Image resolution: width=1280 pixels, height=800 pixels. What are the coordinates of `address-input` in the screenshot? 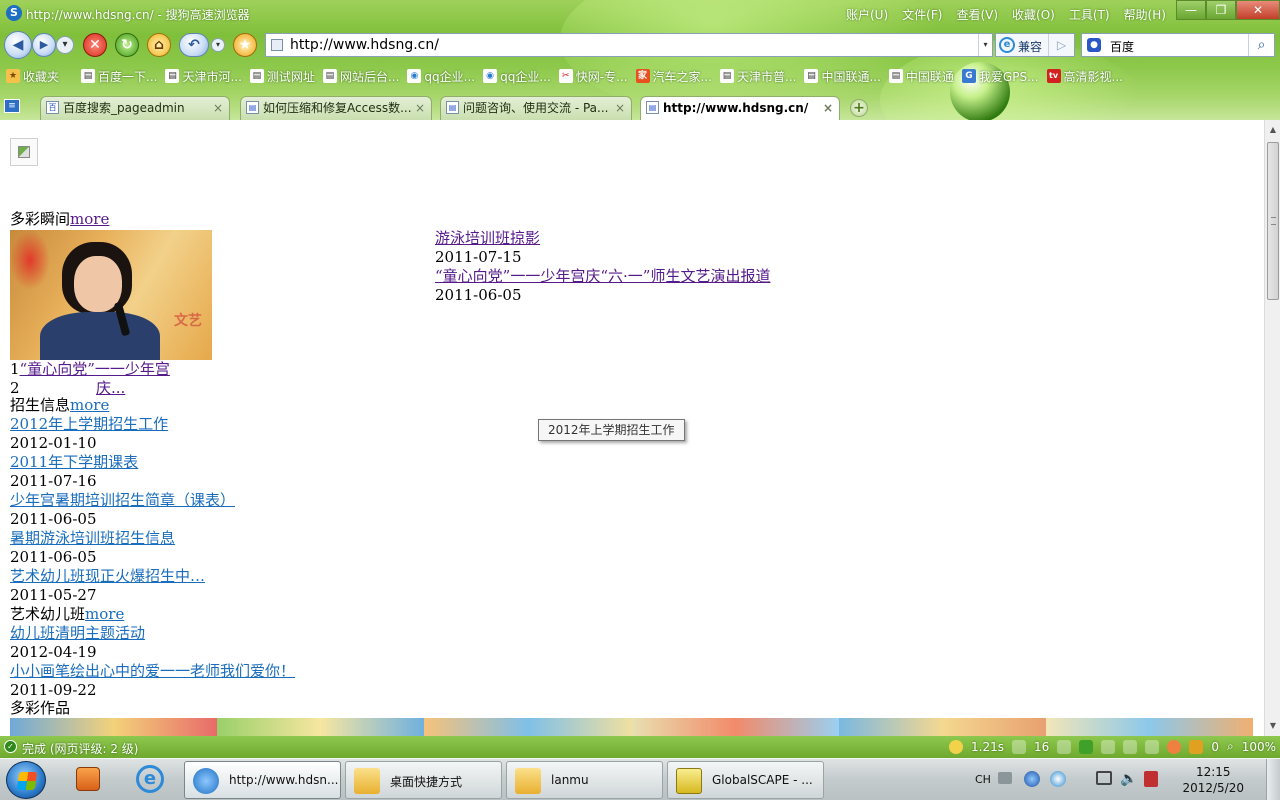 It's located at (630, 45).